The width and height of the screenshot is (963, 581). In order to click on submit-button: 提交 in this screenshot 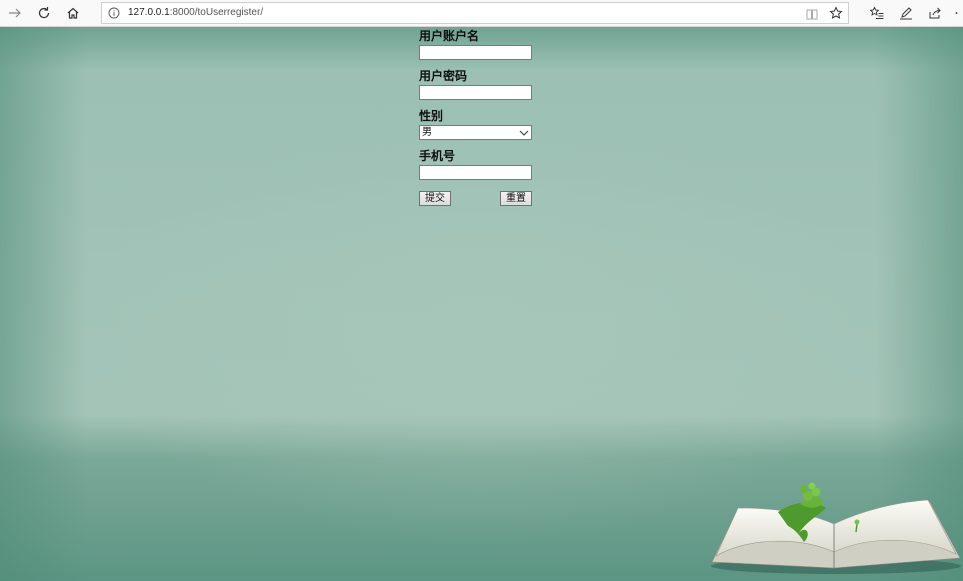, I will do `click(435, 198)`.